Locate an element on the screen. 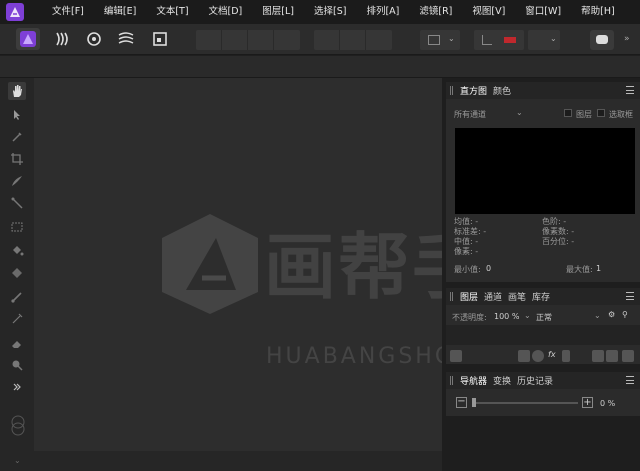 The width and height of the screenshot is (640, 471). tab-histogram: 直方图 is located at coordinates (473, 90).